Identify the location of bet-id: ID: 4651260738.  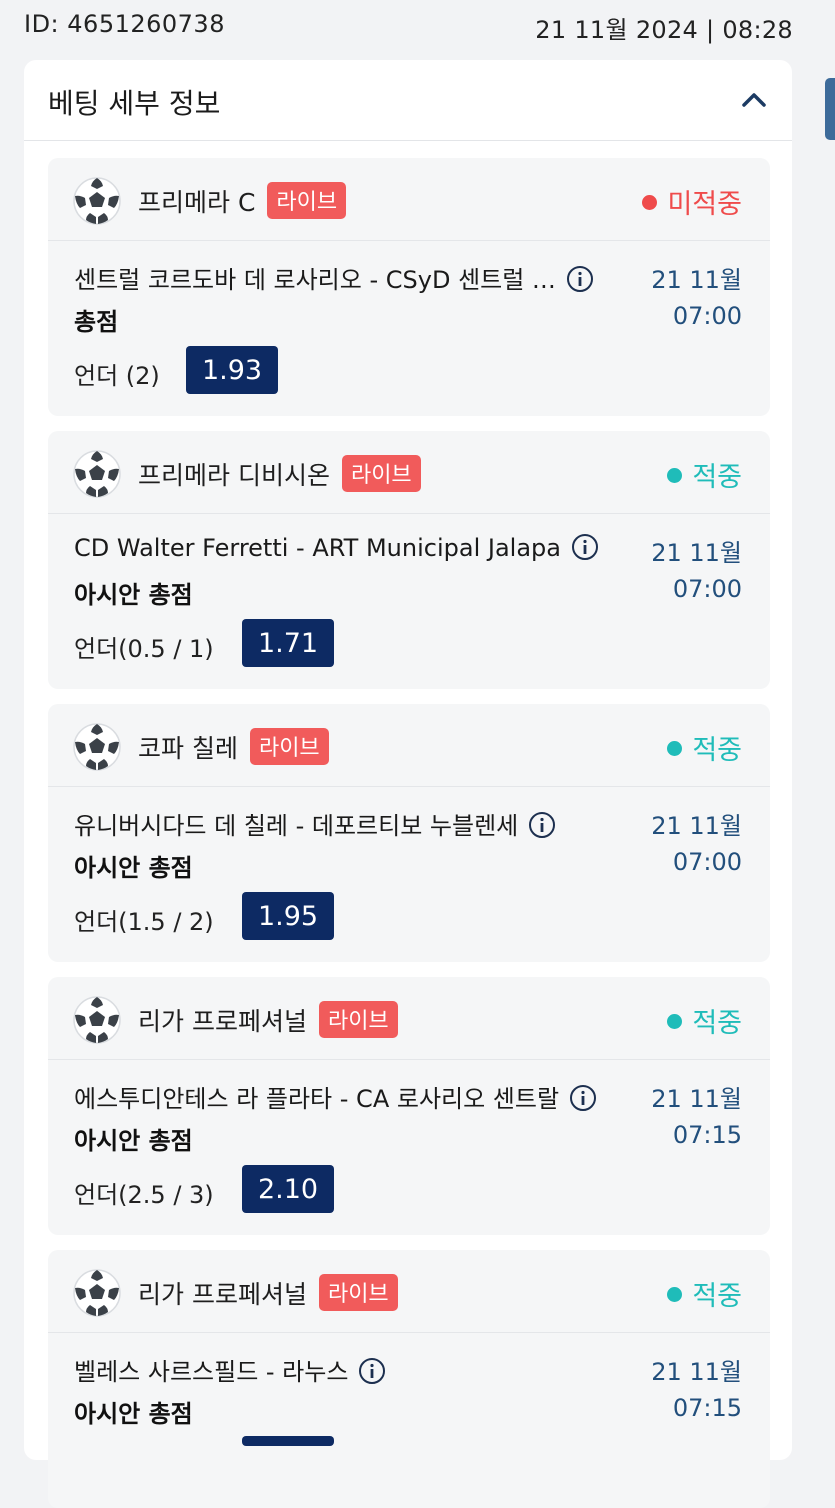
(124, 24).